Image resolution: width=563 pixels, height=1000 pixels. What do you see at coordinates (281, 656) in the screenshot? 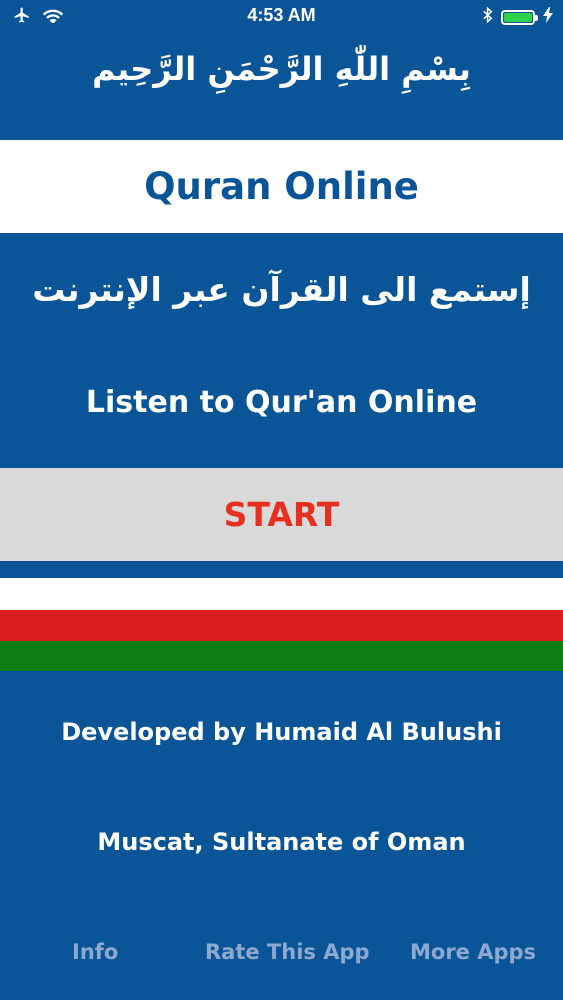
I see `flag-stripe-green` at bounding box center [281, 656].